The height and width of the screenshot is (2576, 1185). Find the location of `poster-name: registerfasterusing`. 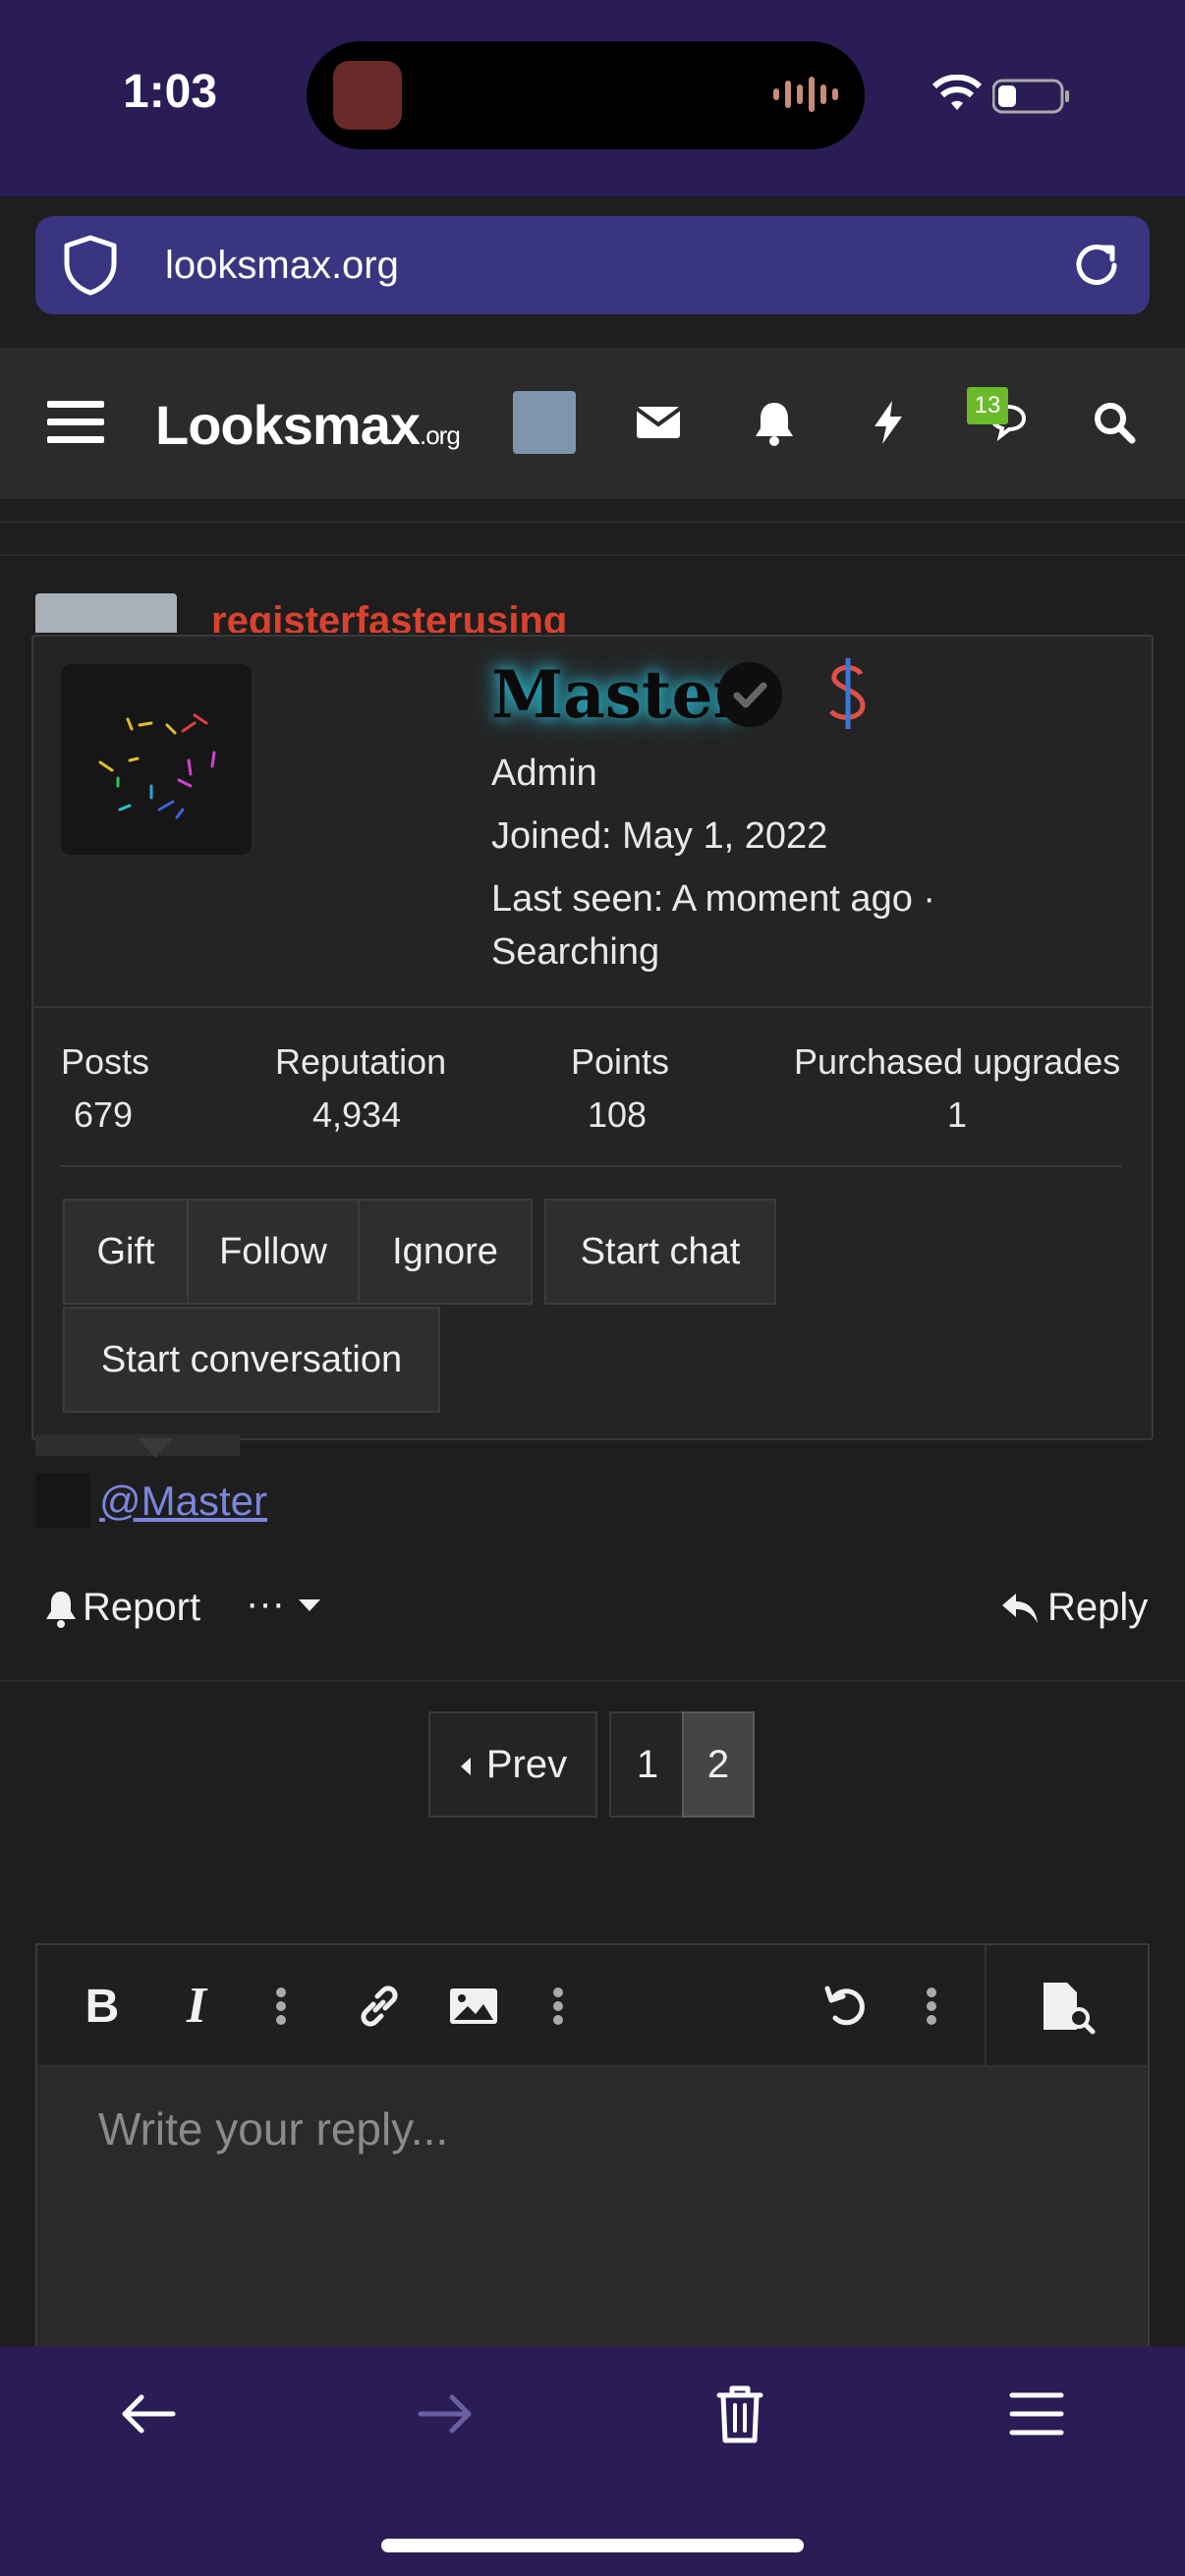

poster-name: registerfasterusing is located at coordinates (389, 616).